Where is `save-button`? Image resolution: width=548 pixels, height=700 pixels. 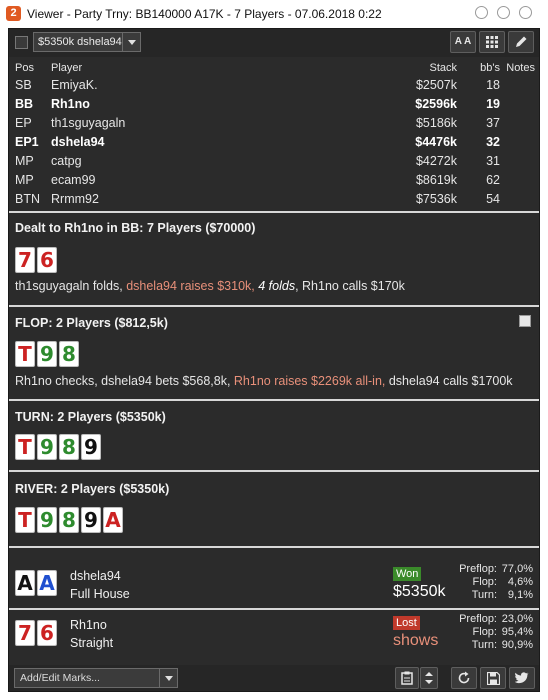
save-button is located at coordinates (493, 678).